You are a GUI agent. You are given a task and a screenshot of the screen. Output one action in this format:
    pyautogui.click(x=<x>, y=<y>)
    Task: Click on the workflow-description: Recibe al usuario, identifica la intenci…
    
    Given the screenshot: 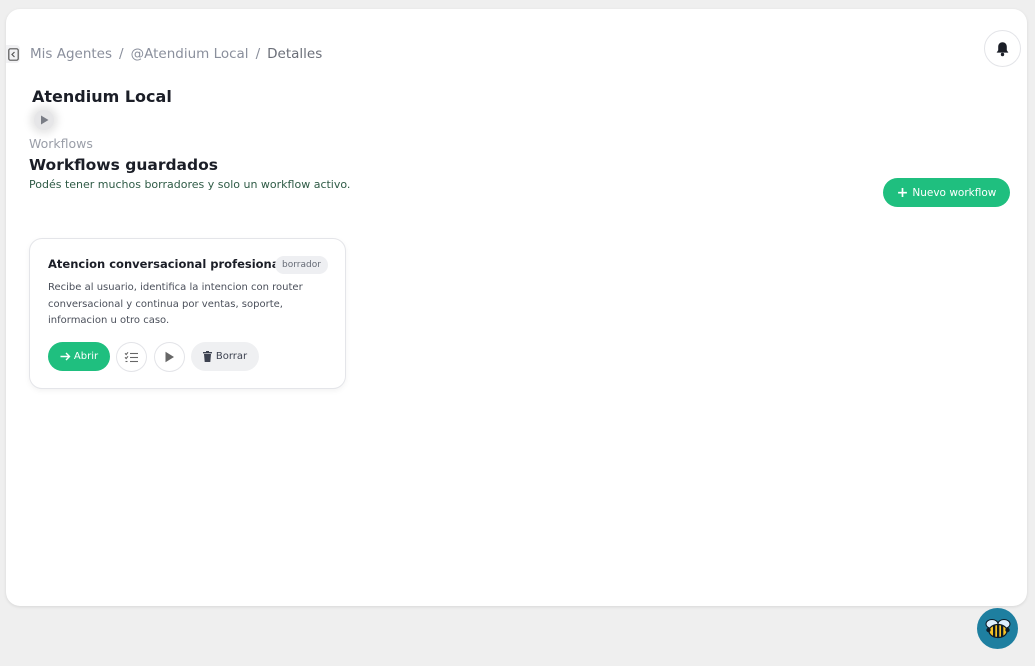 What is the action you would take?
    pyautogui.click(x=175, y=304)
    